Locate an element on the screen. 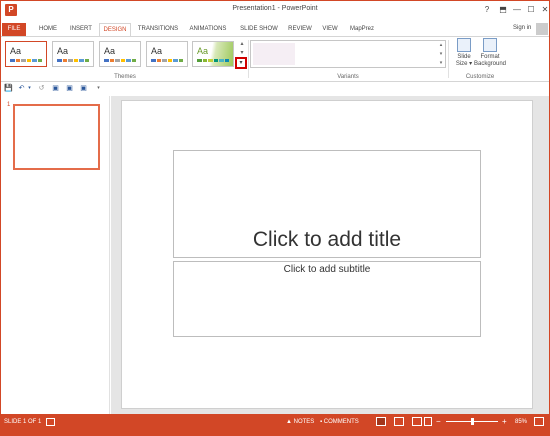 The height and width of the screenshot is (436, 550). spell-check-icon is located at coordinates (50, 422).